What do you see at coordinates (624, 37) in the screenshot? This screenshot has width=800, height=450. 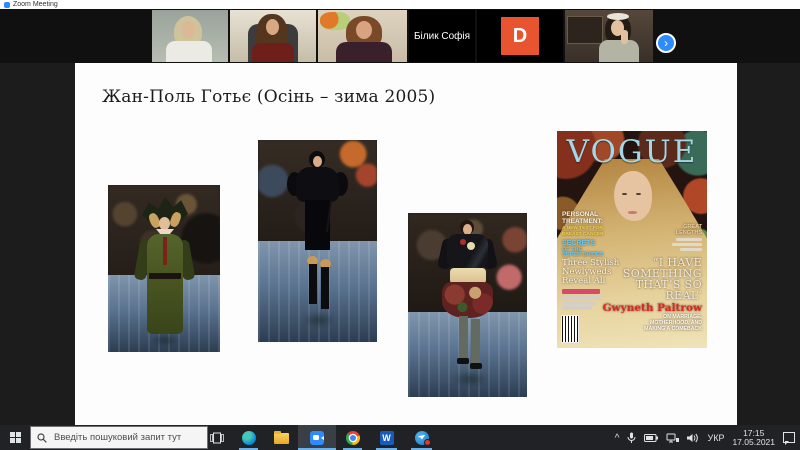 I see `participant4-hand-shape` at bounding box center [624, 37].